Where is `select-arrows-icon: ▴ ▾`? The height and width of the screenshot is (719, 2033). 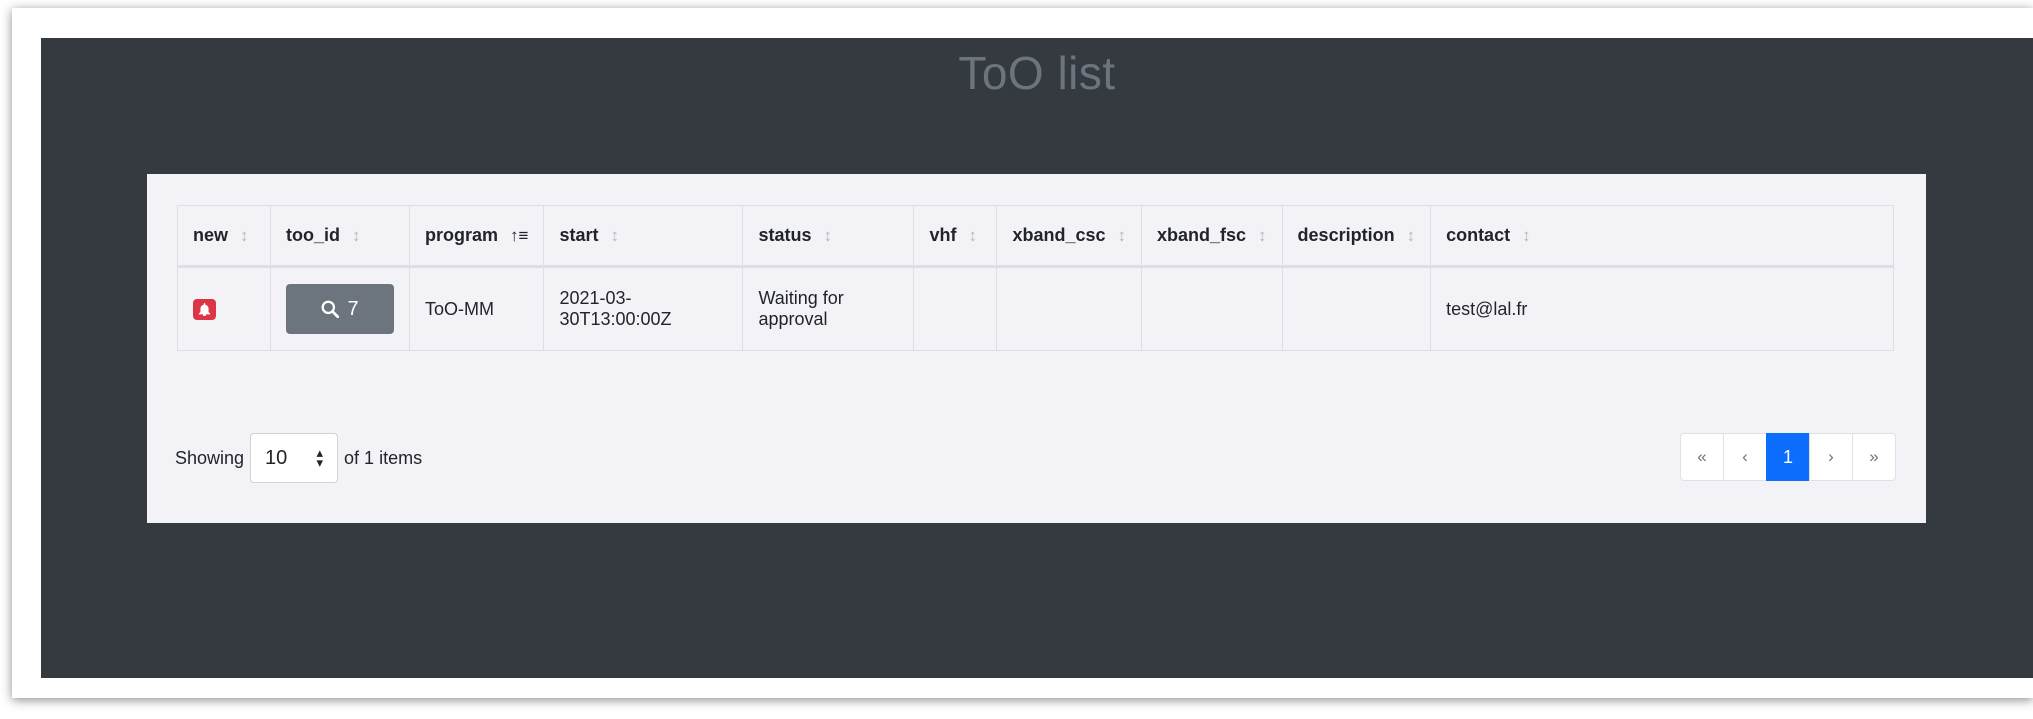
select-arrows-icon: ▴ ▾ is located at coordinates (320, 457).